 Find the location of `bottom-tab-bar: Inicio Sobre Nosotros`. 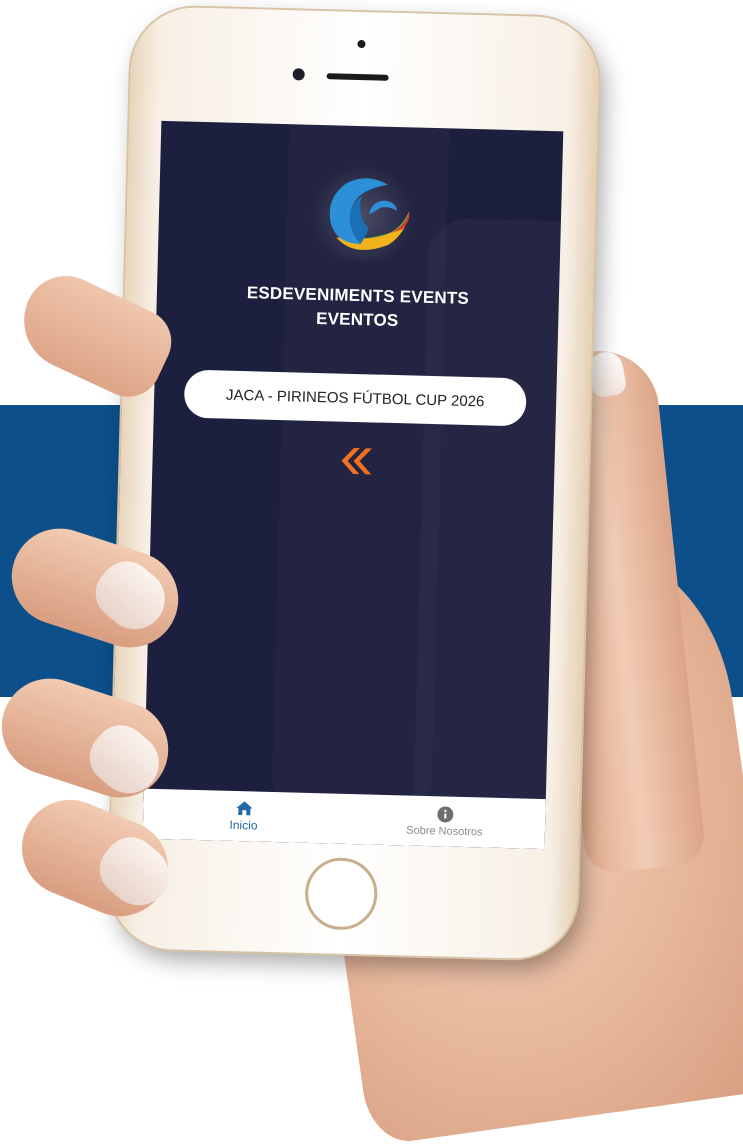

bottom-tab-bar: Inicio Sobre Nosotros is located at coordinates (344, 819).